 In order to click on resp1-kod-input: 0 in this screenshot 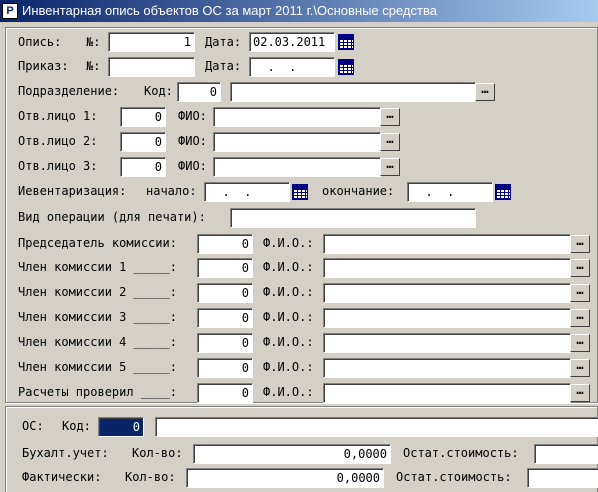, I will do `click(143, 117)`.